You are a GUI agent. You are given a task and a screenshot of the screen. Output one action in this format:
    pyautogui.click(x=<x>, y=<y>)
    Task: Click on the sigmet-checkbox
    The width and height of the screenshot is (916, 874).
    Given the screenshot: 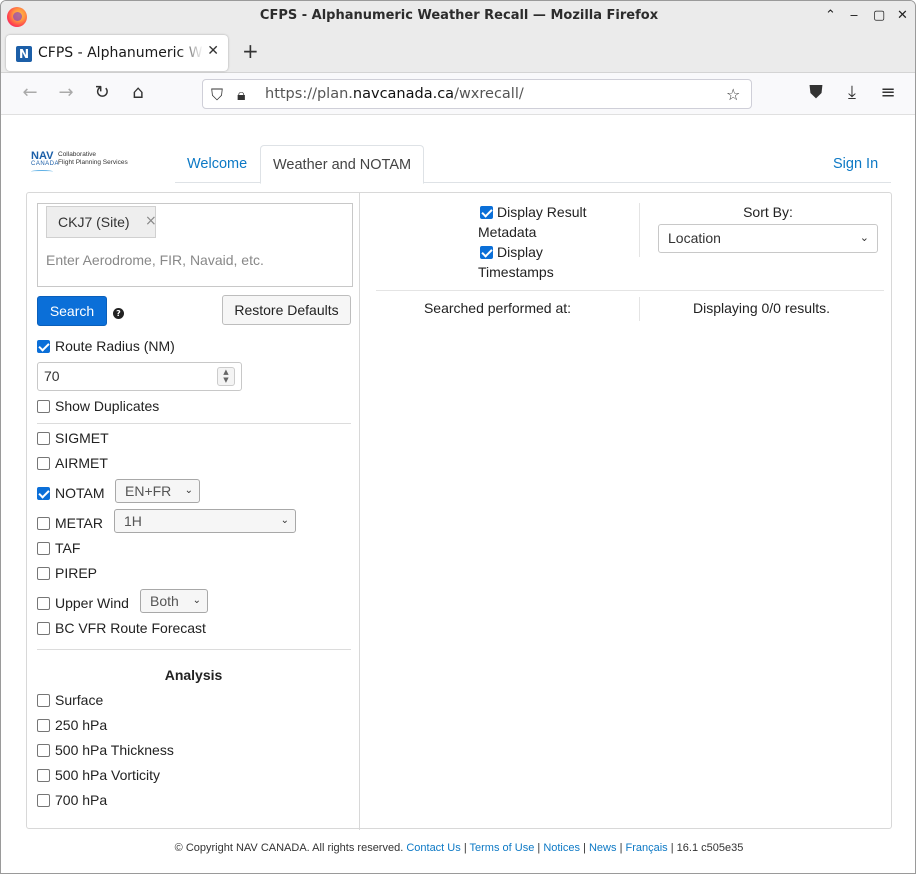 What is the action you would take?
    pyautogui.click(x=43, y=438)
    